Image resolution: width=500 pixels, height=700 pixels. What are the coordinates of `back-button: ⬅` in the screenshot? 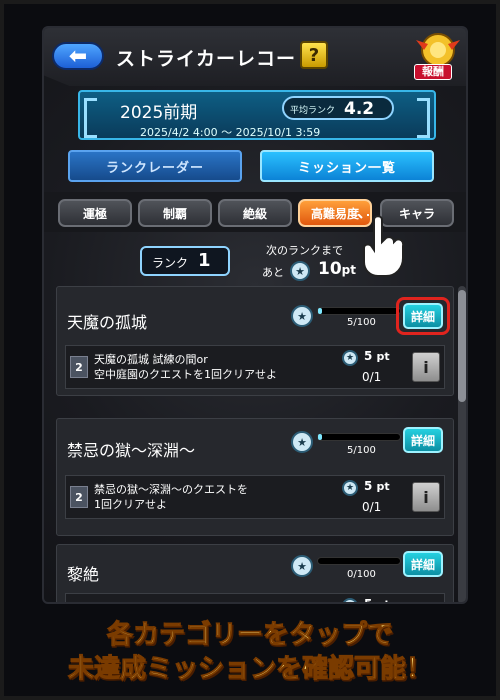 It's located at (78, 56).